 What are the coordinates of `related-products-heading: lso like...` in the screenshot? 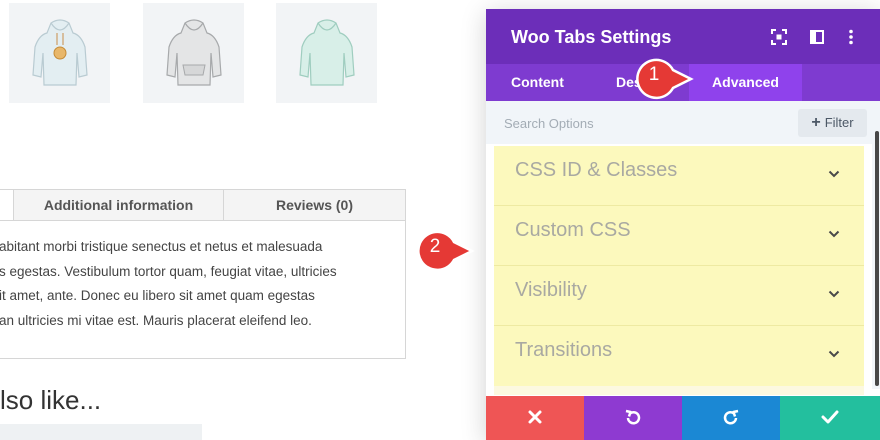 It's located at (51, 400).